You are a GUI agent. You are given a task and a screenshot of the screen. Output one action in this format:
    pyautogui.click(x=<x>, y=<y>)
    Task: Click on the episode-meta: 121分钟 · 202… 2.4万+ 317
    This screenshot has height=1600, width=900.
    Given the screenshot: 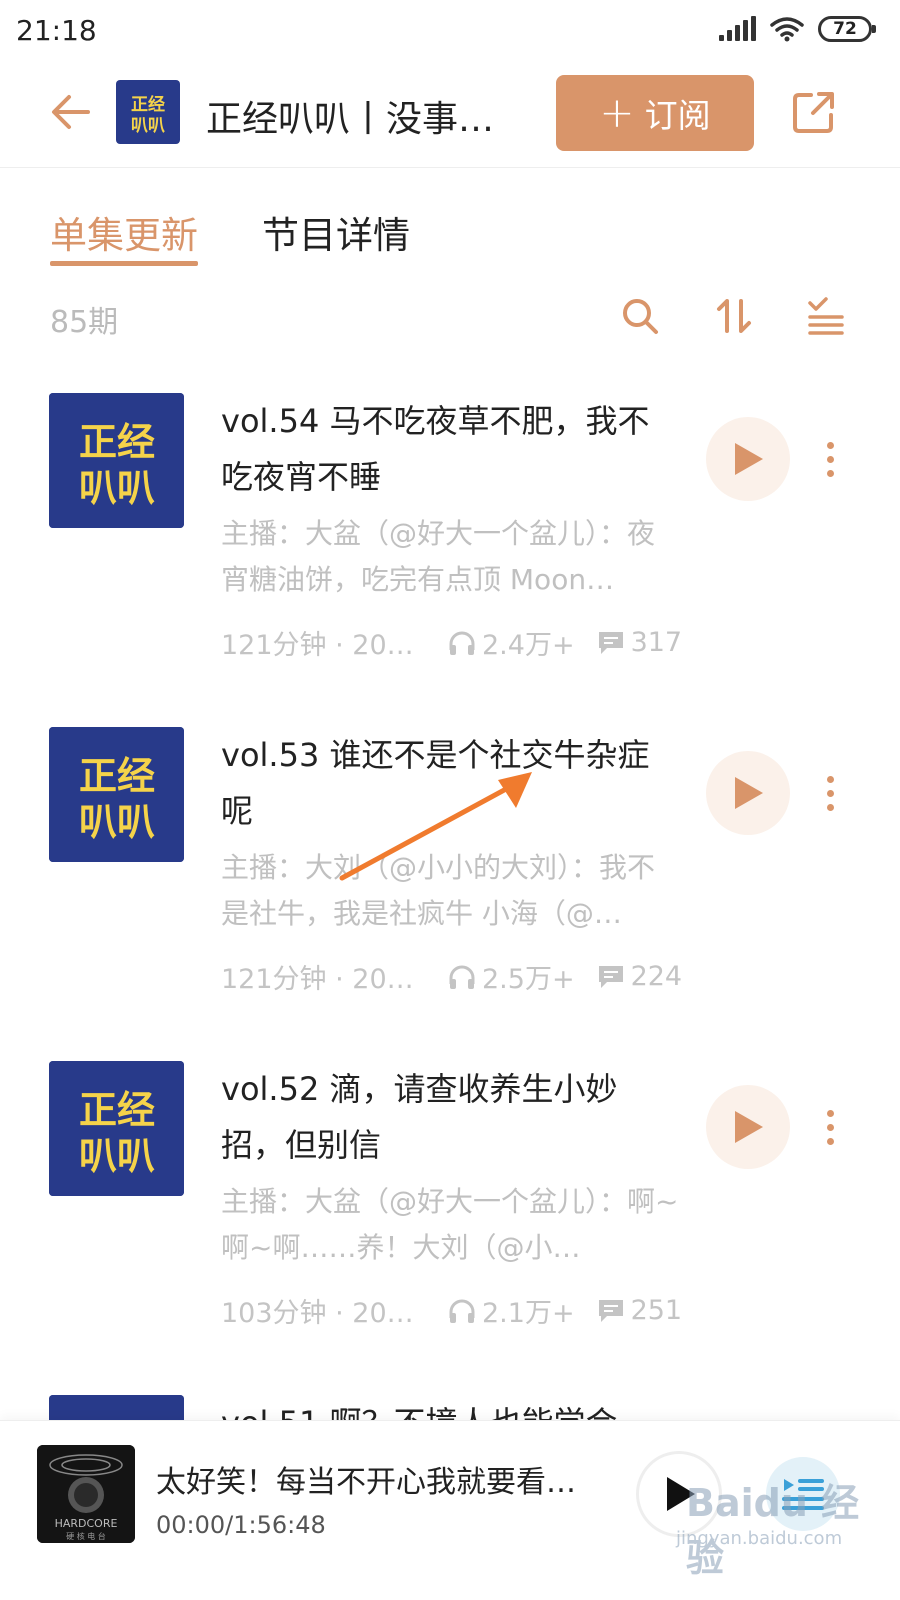 What is the action you would take?
    pyautogui.click(x=456, y=642)
    